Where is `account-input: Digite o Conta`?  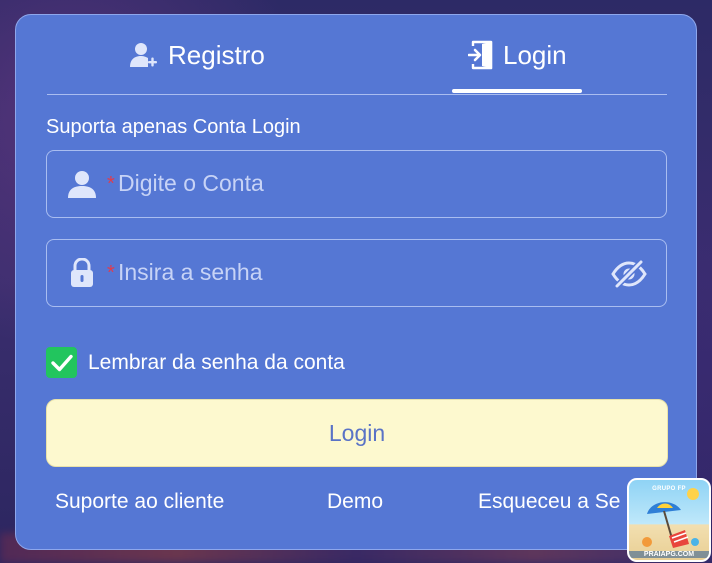
account-input: Digite o Conta is located at coordinates (191, 183).